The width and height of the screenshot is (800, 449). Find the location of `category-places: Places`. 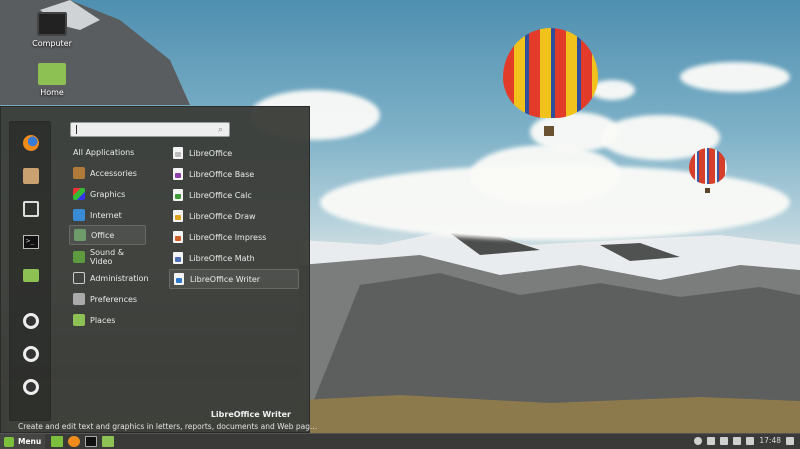

category-places: Places is located at coordinates (107, 320).